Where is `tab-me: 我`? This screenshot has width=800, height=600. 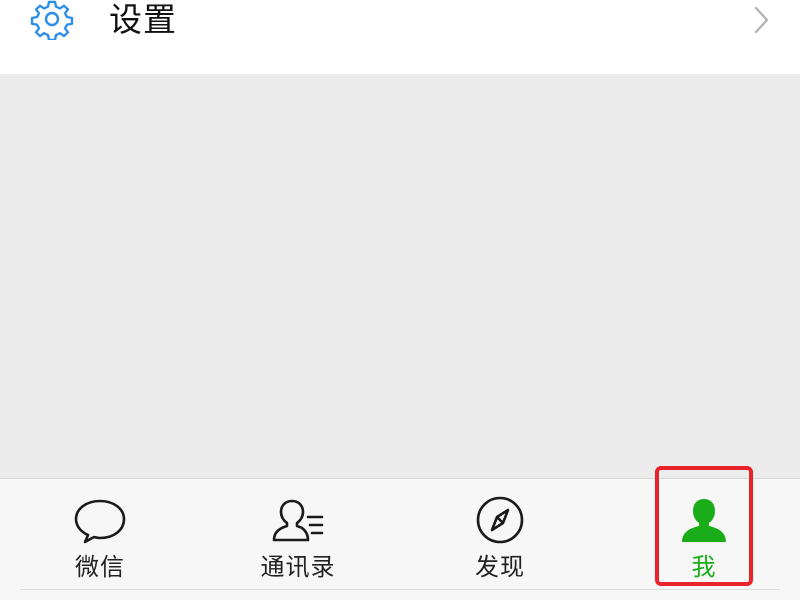
tab-me: 我 is located at coordinates (702, 535).